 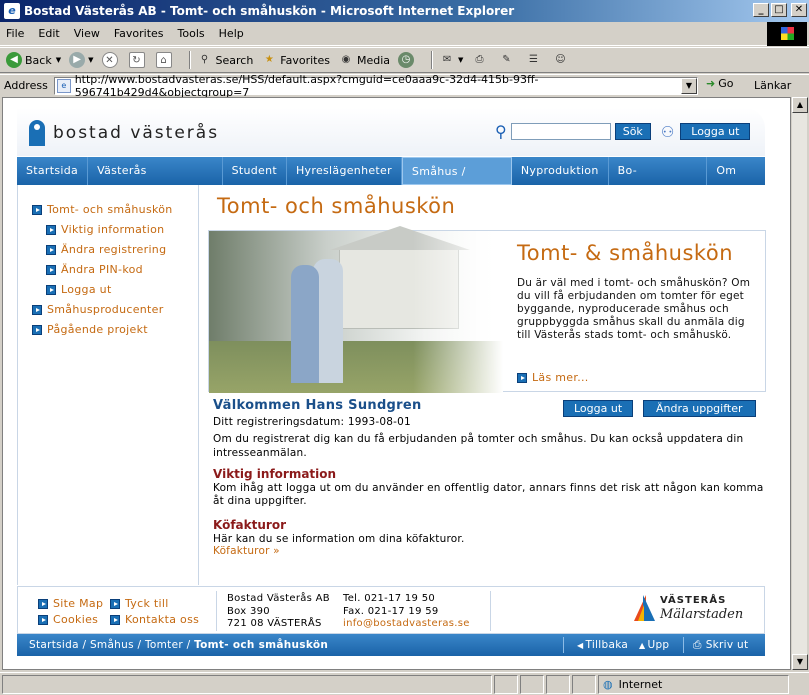 What do you see at coordinates (191, 33) in the screenshot?
I see `menu-tools: Tools` at bounding box center [191, 33].